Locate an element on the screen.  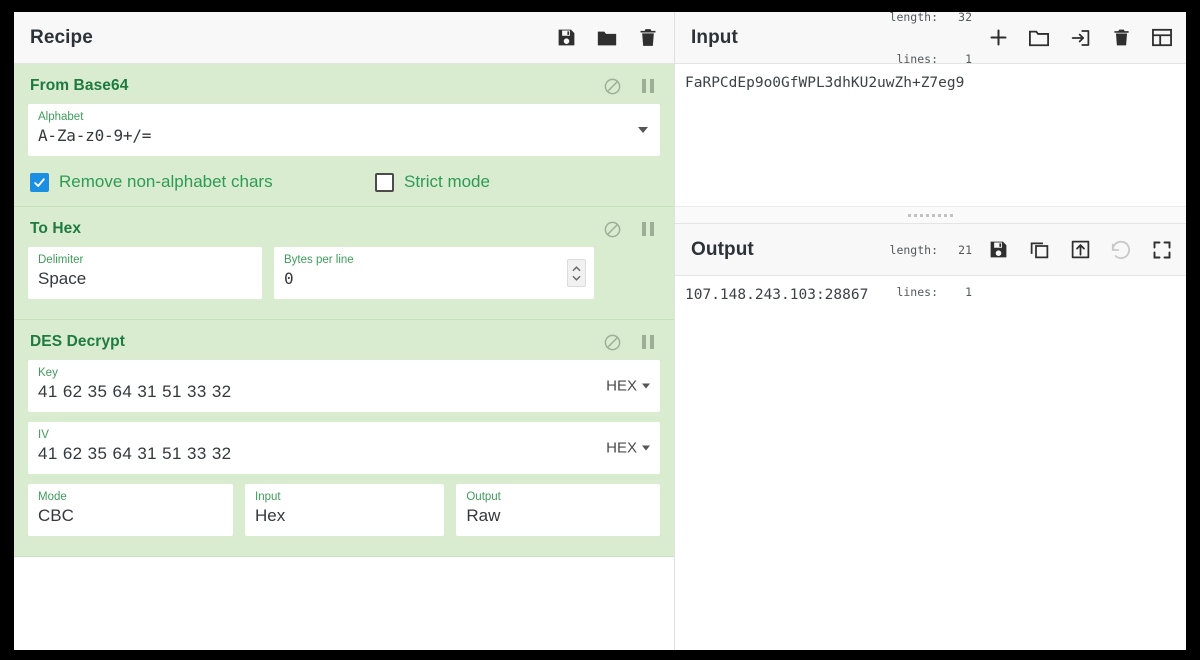
field-label: Delimiter is located at coordinates (61, 260).